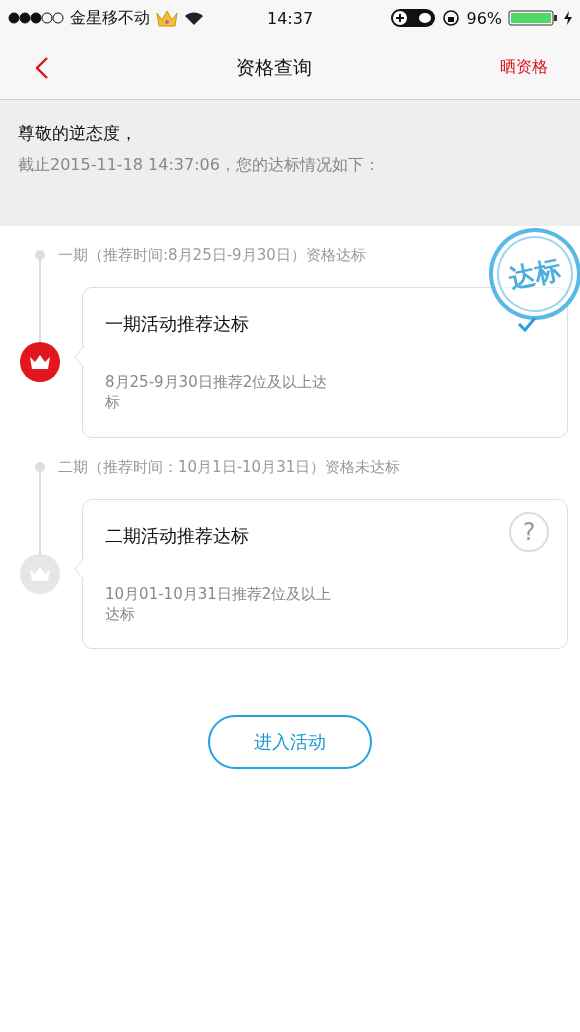 The height and width of the screenshot is (1032, 580). What do you see at coordinates (217, 392) in the screenshot?
I see `card-description: 8月25-9月30日推荐2位及以上达标` at bounding box center [217, 392].